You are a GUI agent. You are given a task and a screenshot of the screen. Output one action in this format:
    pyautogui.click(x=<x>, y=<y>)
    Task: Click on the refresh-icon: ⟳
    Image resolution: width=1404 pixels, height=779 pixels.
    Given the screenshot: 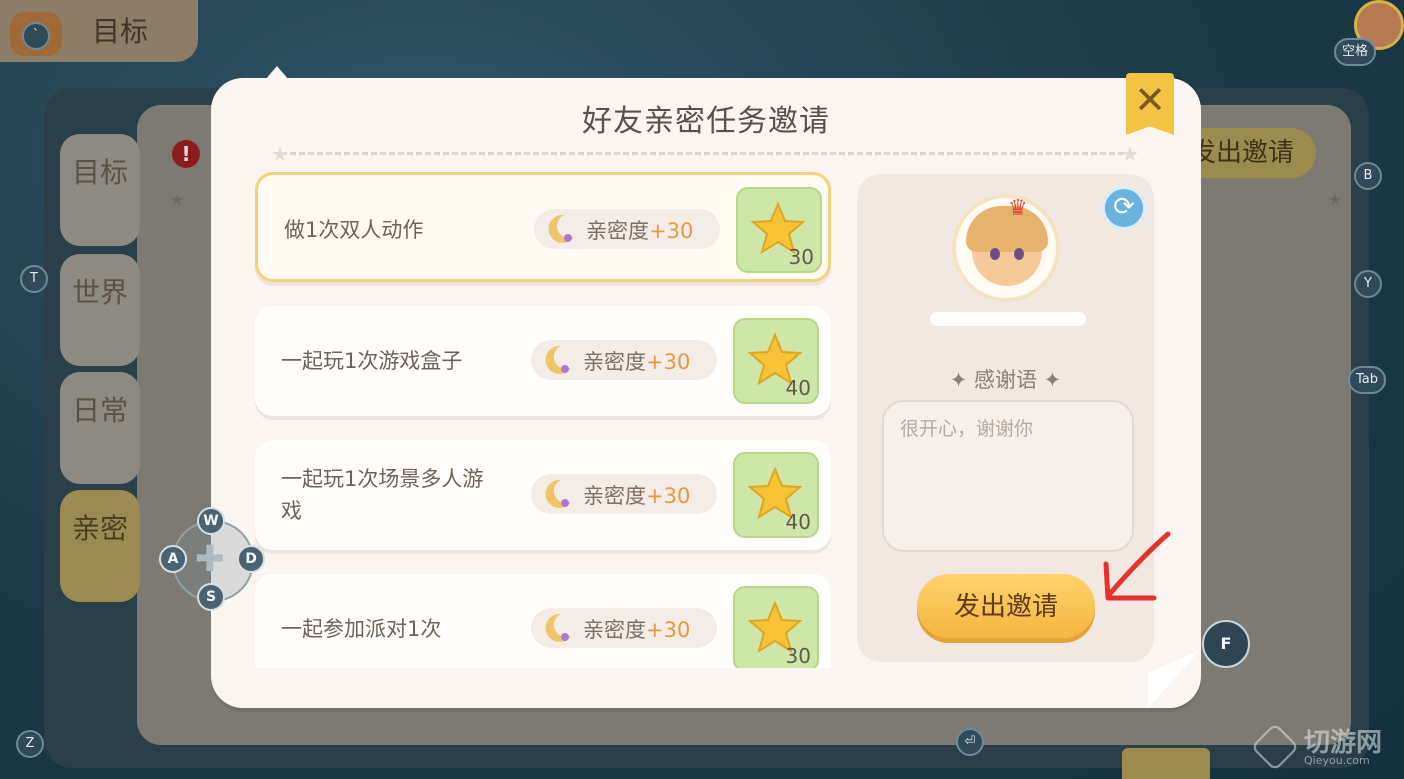 What is the action you would take?
    pyautogui.click(x=1124, y=207)
    